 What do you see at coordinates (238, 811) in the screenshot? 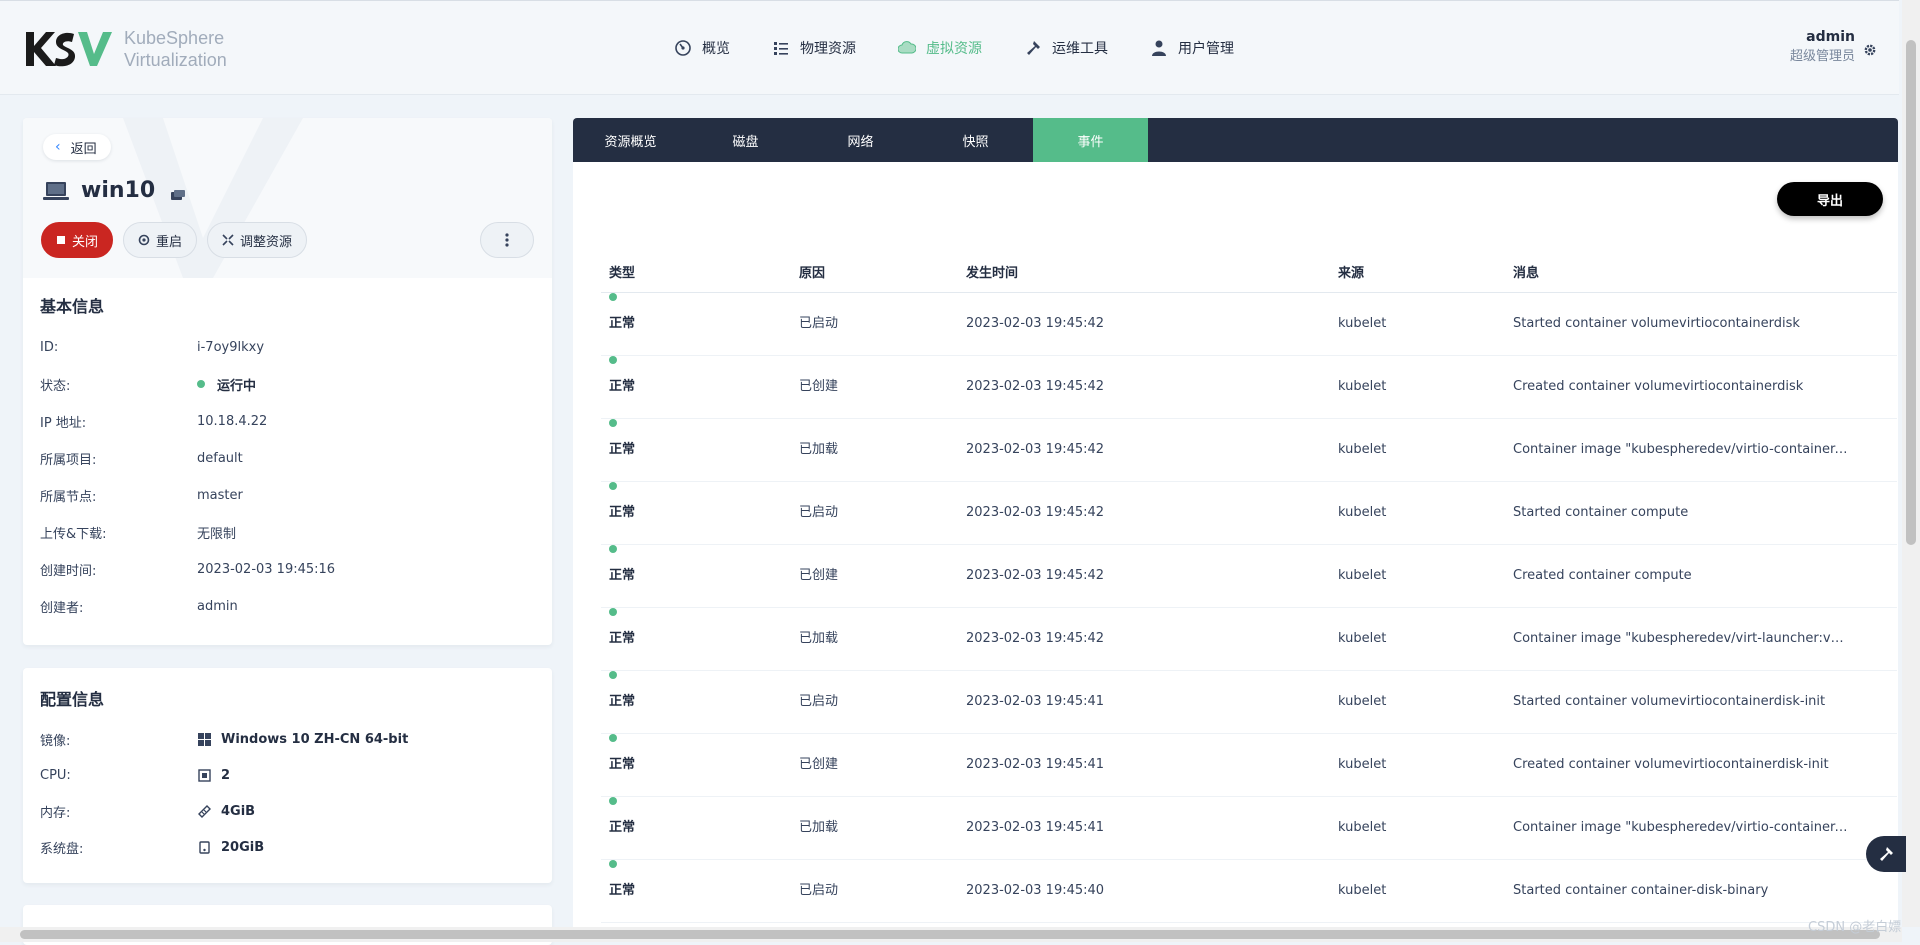
I see `memory-value: 4GiB` at bounding box center [238, 811].